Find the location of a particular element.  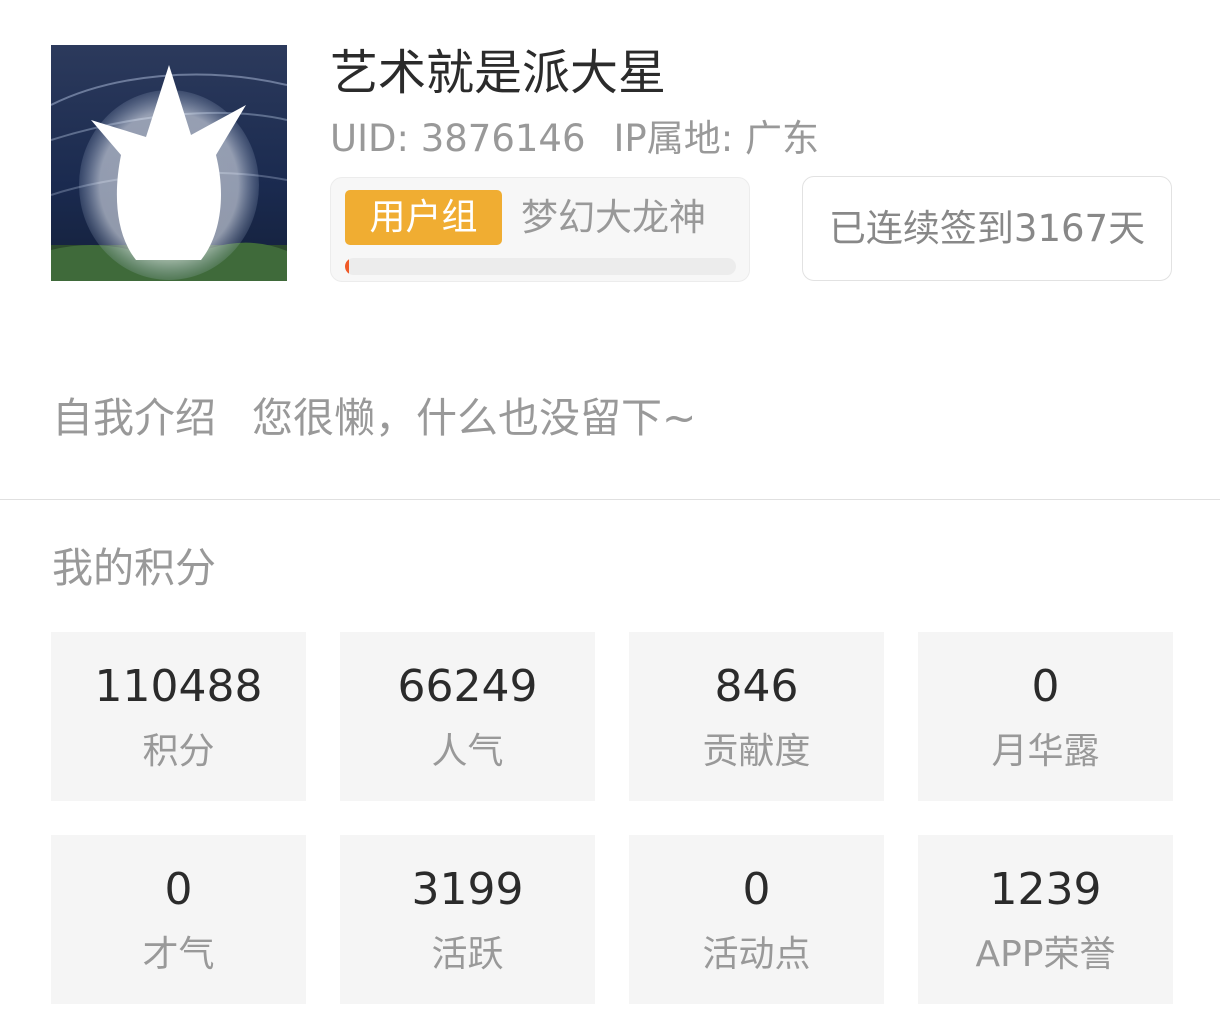

stat-card-points: 110488 积分 is located at coordinates (178, 716).